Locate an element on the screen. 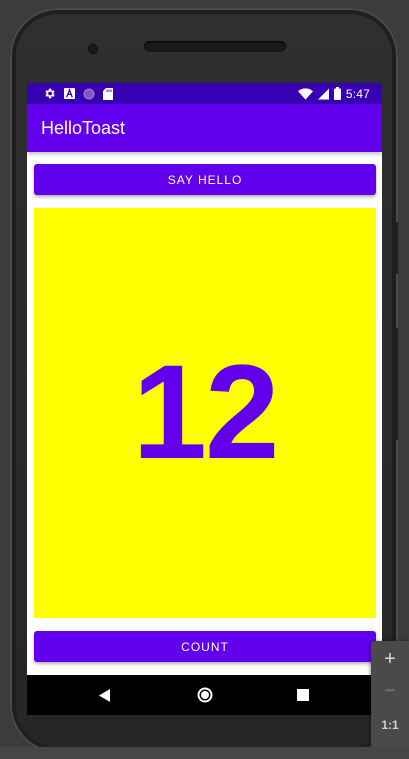 The width and height of the screenshot is (409, 759). settings-icon is located at coordinates (49, 93).